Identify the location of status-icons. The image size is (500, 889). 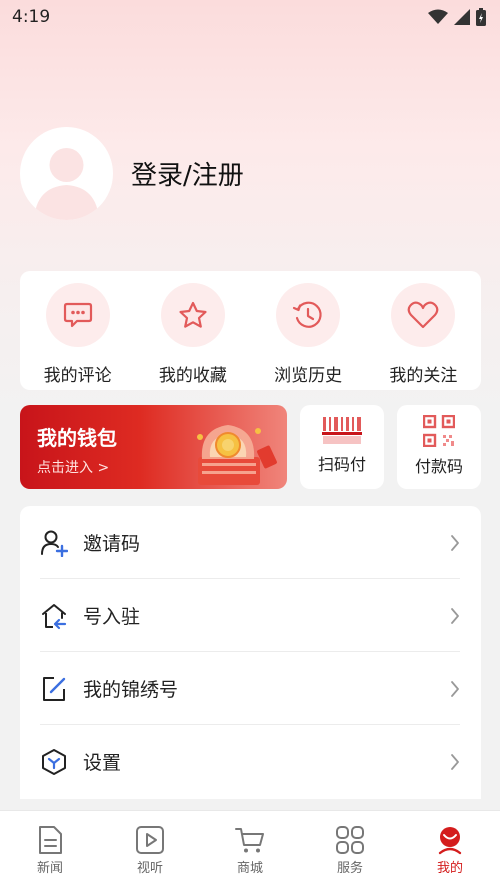
(457, 17).